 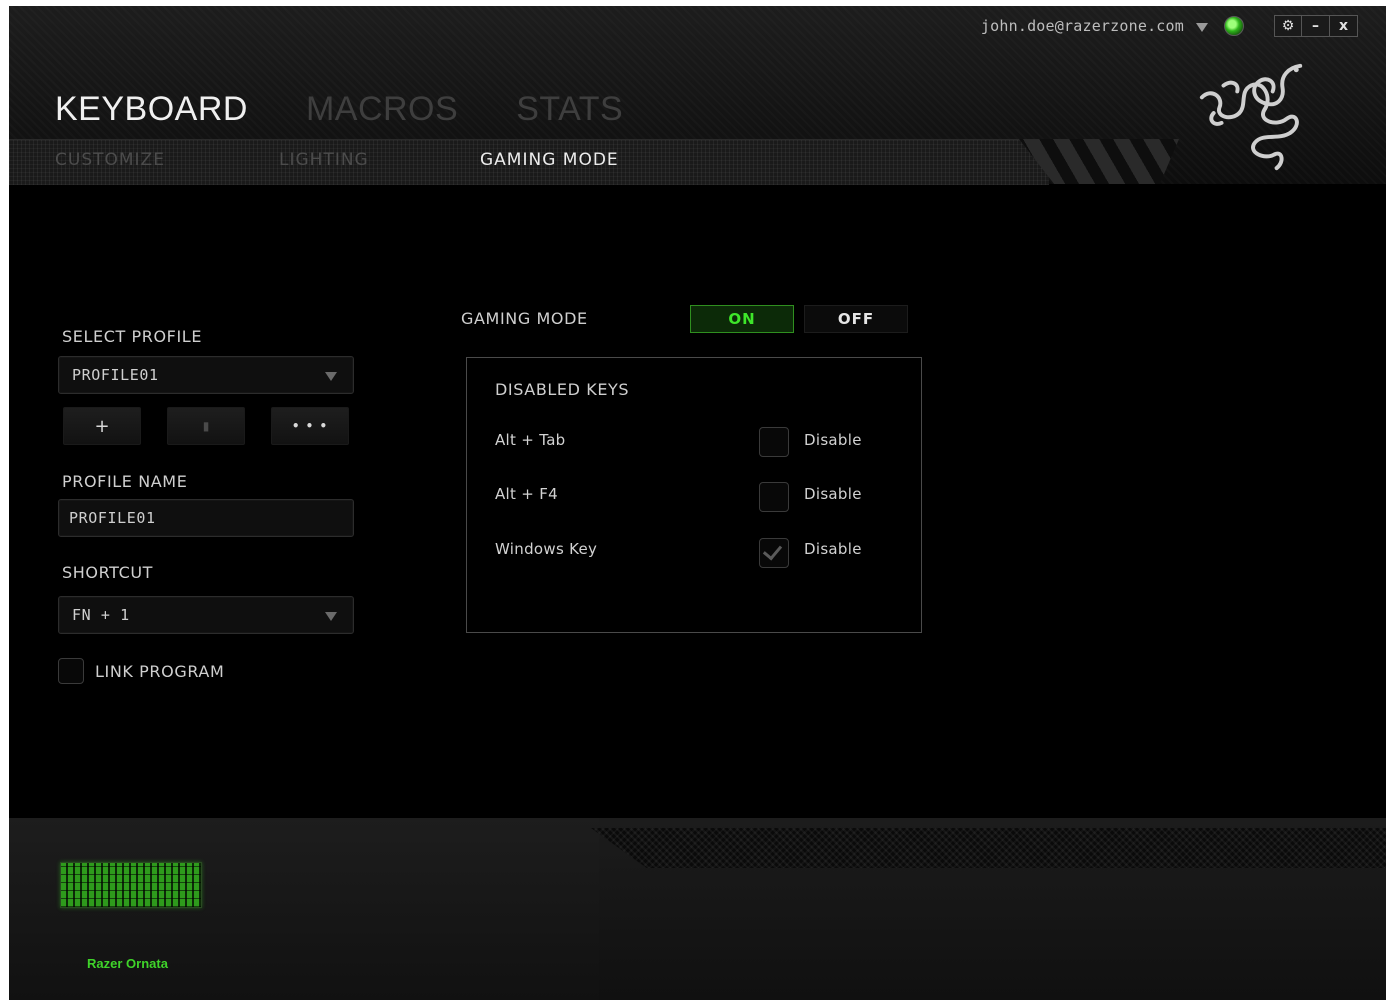 I want to click on trash-icon: ▮, so click(x=206, y=426).